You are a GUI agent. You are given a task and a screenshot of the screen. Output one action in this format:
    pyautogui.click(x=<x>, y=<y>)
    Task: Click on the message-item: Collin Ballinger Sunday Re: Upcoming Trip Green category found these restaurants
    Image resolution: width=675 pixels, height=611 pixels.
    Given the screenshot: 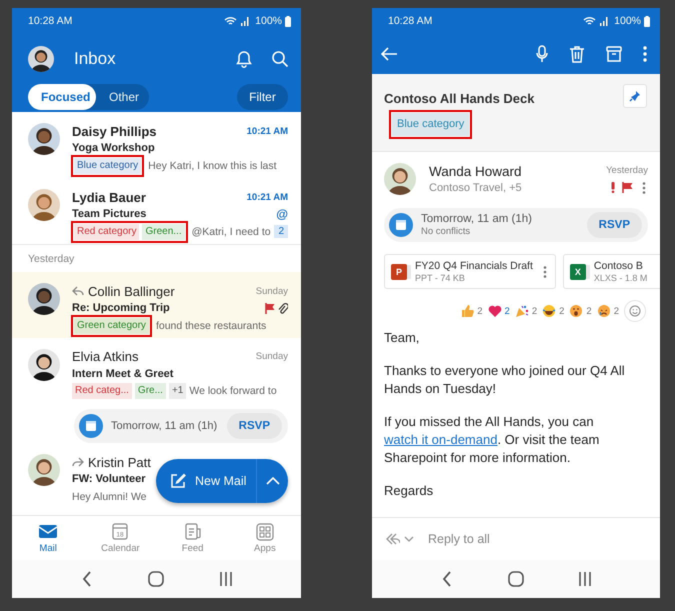 What is the action you would take?
    pyautogui.click(x=156, y=305)
    